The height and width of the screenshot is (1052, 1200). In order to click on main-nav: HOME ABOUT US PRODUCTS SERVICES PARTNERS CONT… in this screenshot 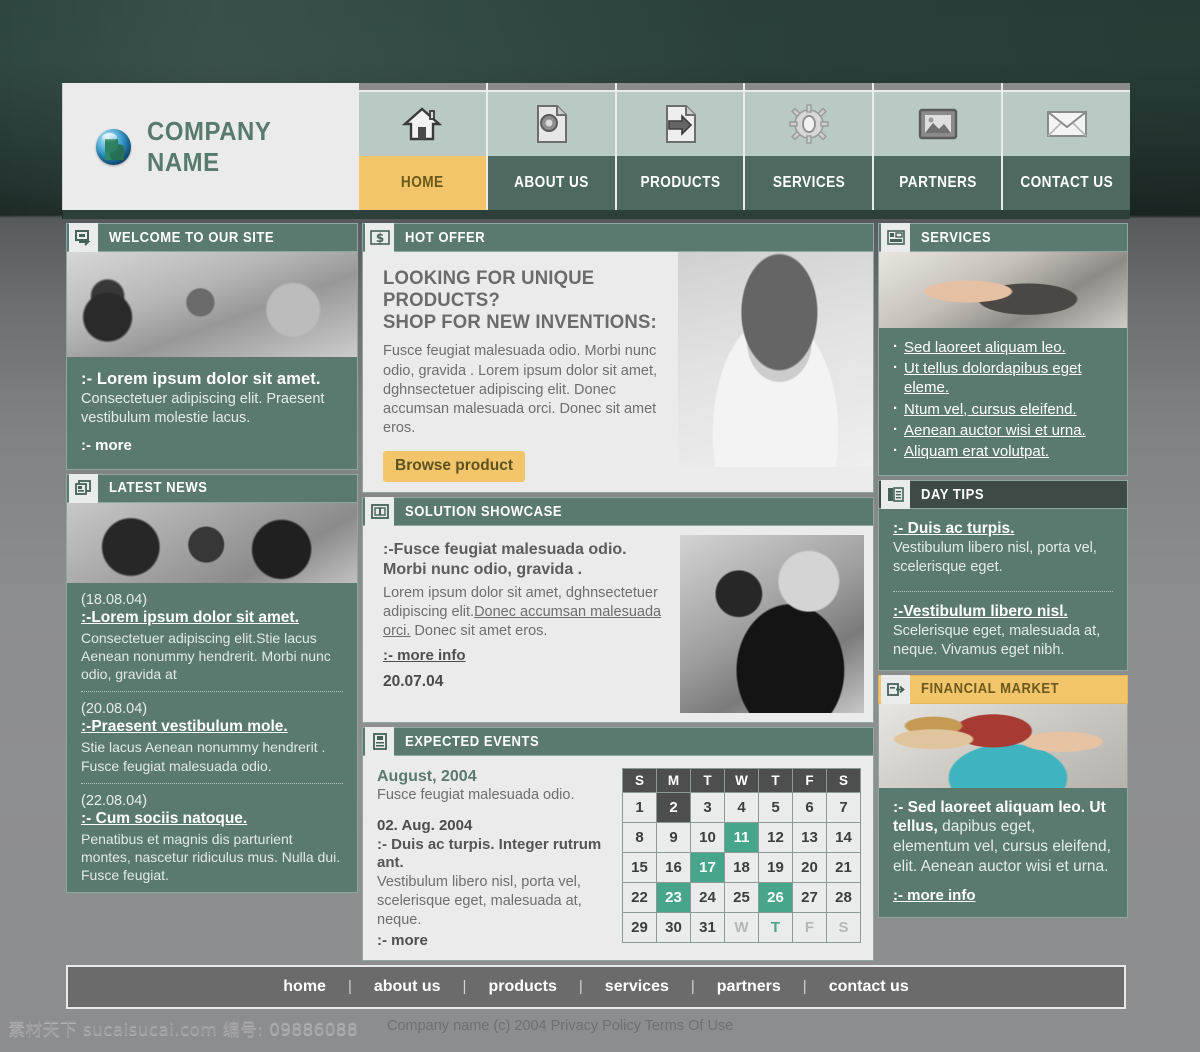, I will do `click(744, 146)`.